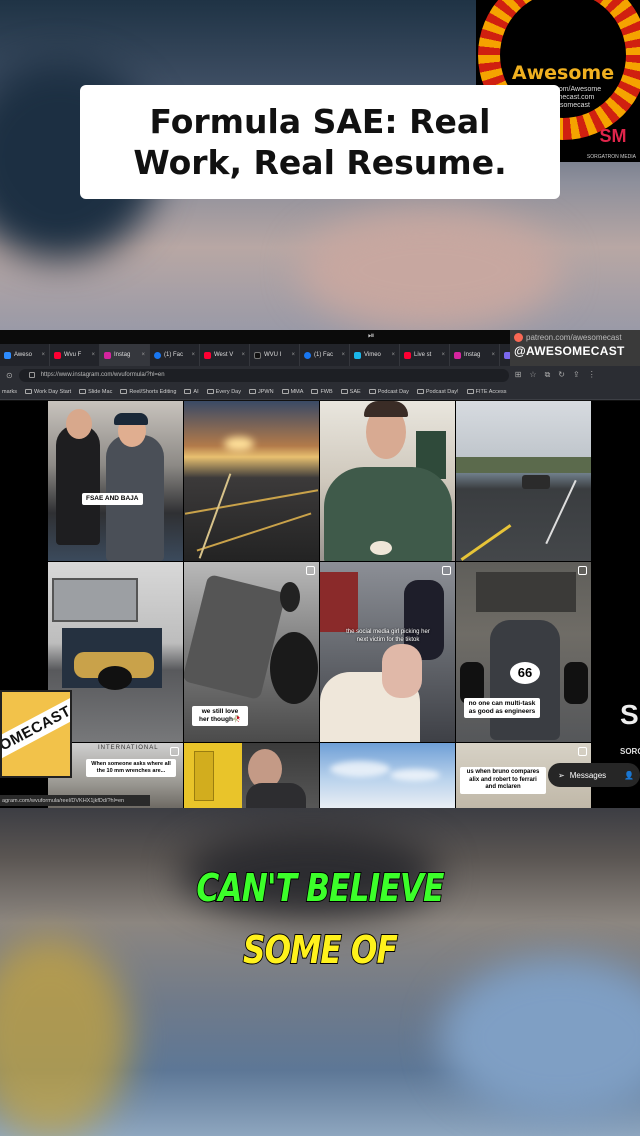 The width and height of the screenshot is (640, 1136). What do you see at coordinates (148, 392) in the screenshot?
I see `bookmark-3: Reel/Shorts Editing` at bounding box center [148, 392].